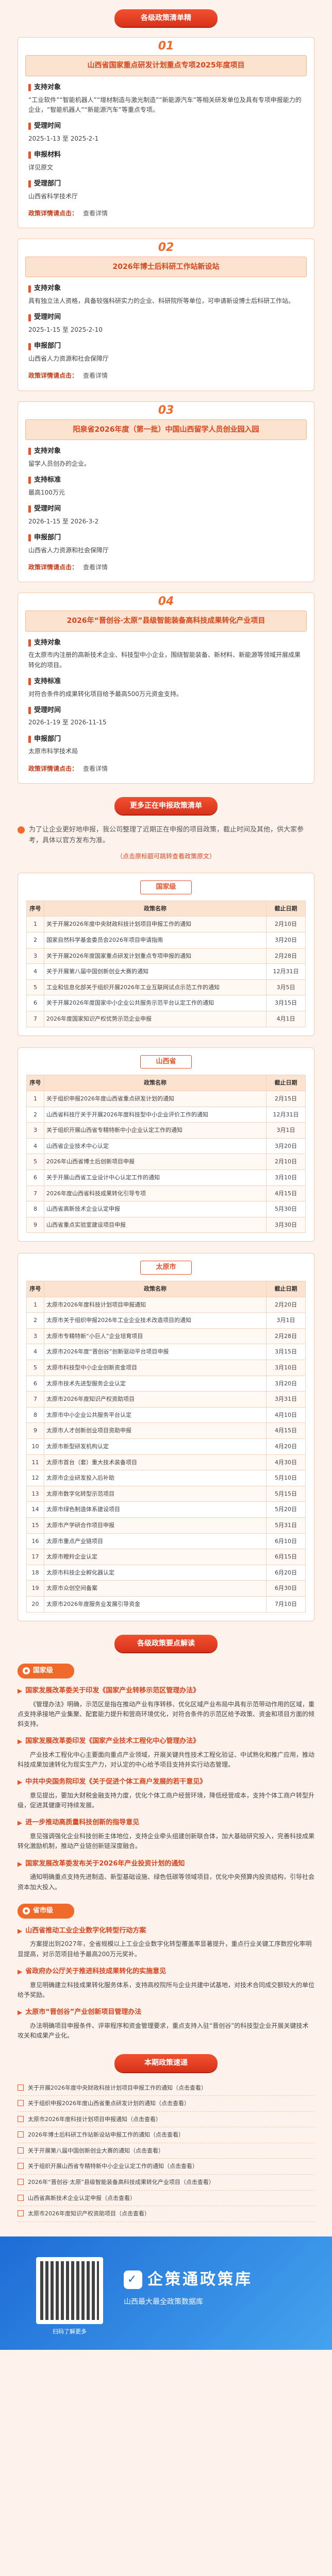 The image size is (332, 2576). What do you see at coordinates (155, 1478) in the screenshot?
I see `policy-name-link: 太原市企业研发投入后补助` at bounding box center [155, 1478].